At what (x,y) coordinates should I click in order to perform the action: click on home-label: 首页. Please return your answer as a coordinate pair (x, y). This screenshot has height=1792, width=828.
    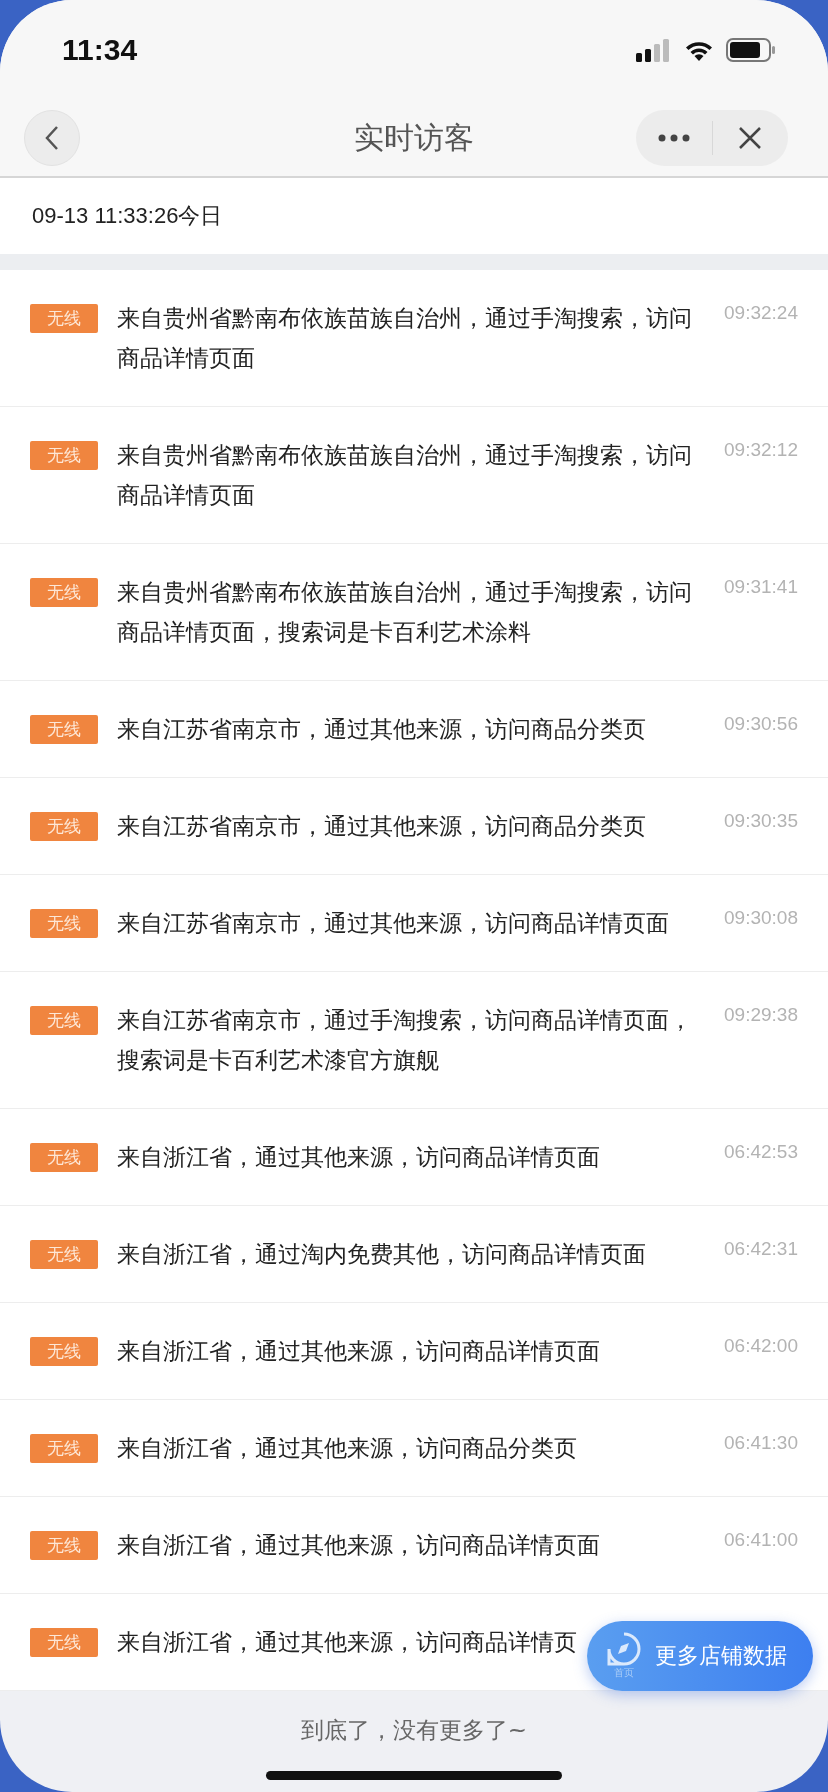
    Looking at the image, I should click on (624, 1673).